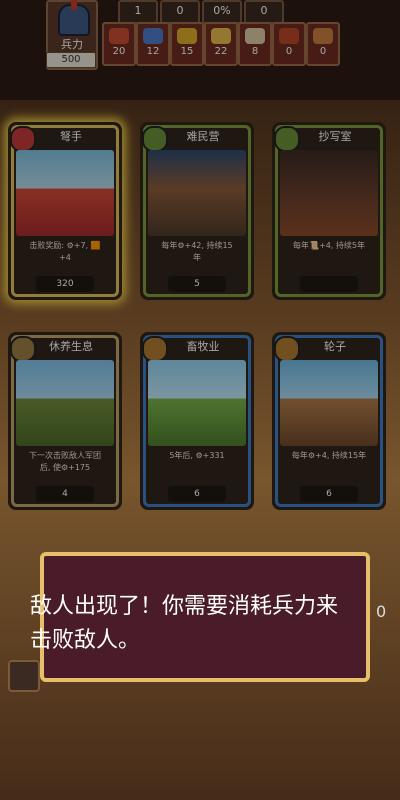 The height and width of the screenshot is (800, 400). I want to click on menu-icon, so click(24, 676).